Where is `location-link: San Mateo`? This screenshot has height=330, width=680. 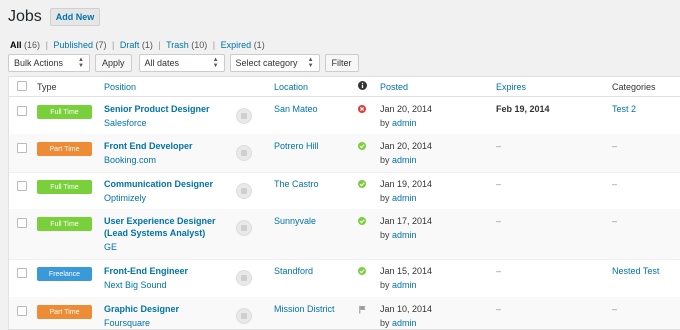 location-link: San Mateo is located at coordinates (296, 109).